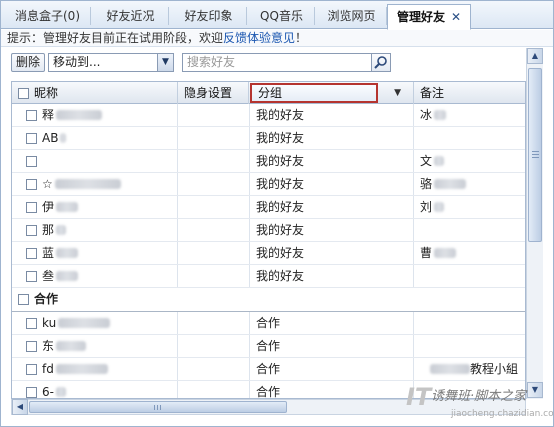 This screenshot has width=554, height=427. I want to click on table-row: AB 我的好友, so click(268, 138).